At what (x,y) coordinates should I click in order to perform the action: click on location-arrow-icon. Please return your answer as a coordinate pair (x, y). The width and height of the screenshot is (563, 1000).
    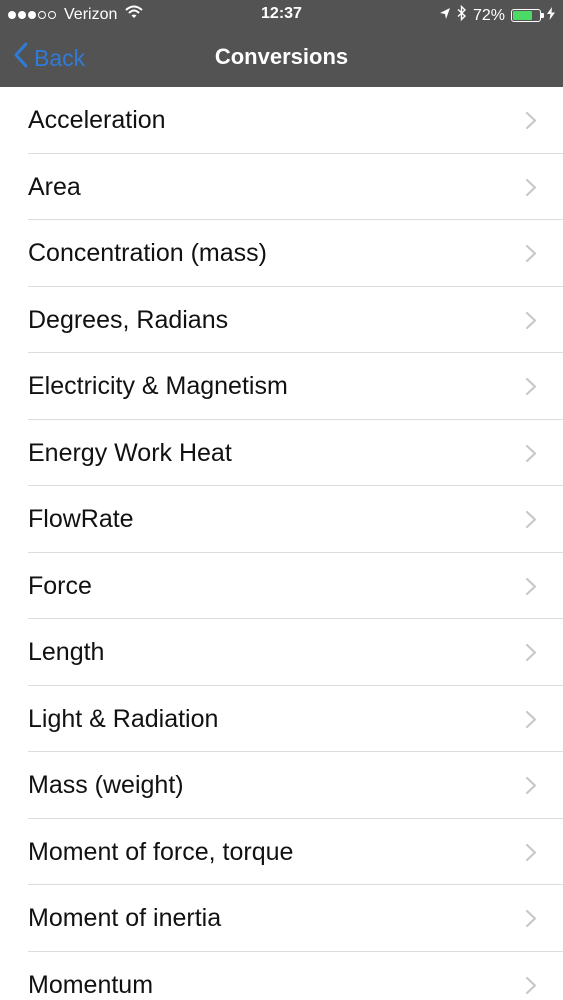
    Looking at the image, I should click on (445, 16).